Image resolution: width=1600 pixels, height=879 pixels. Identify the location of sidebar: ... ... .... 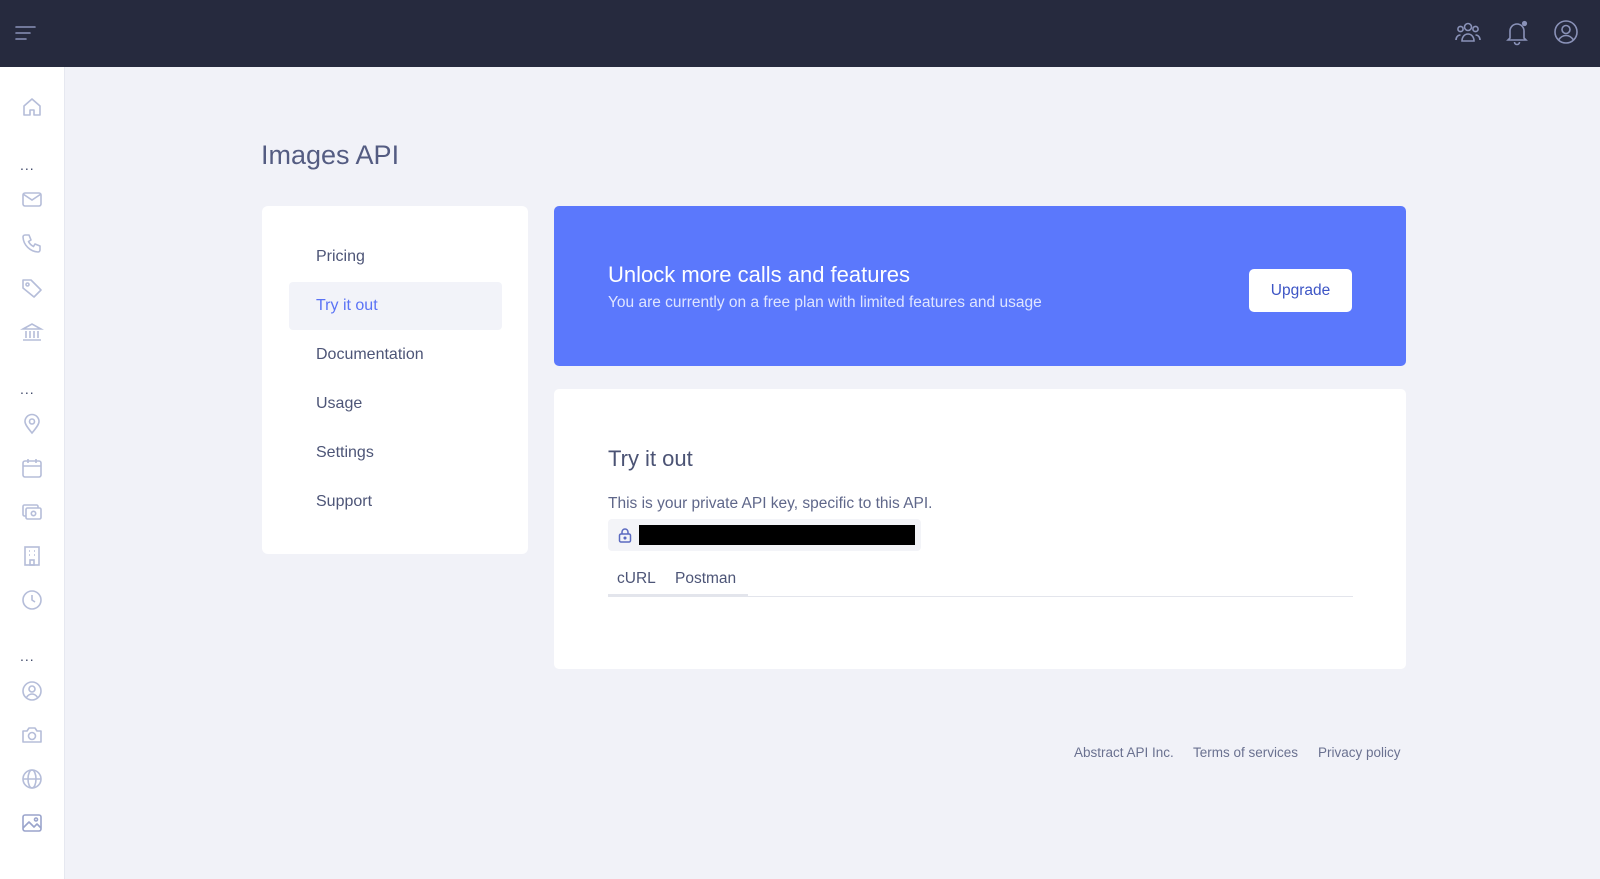
(32, 473).